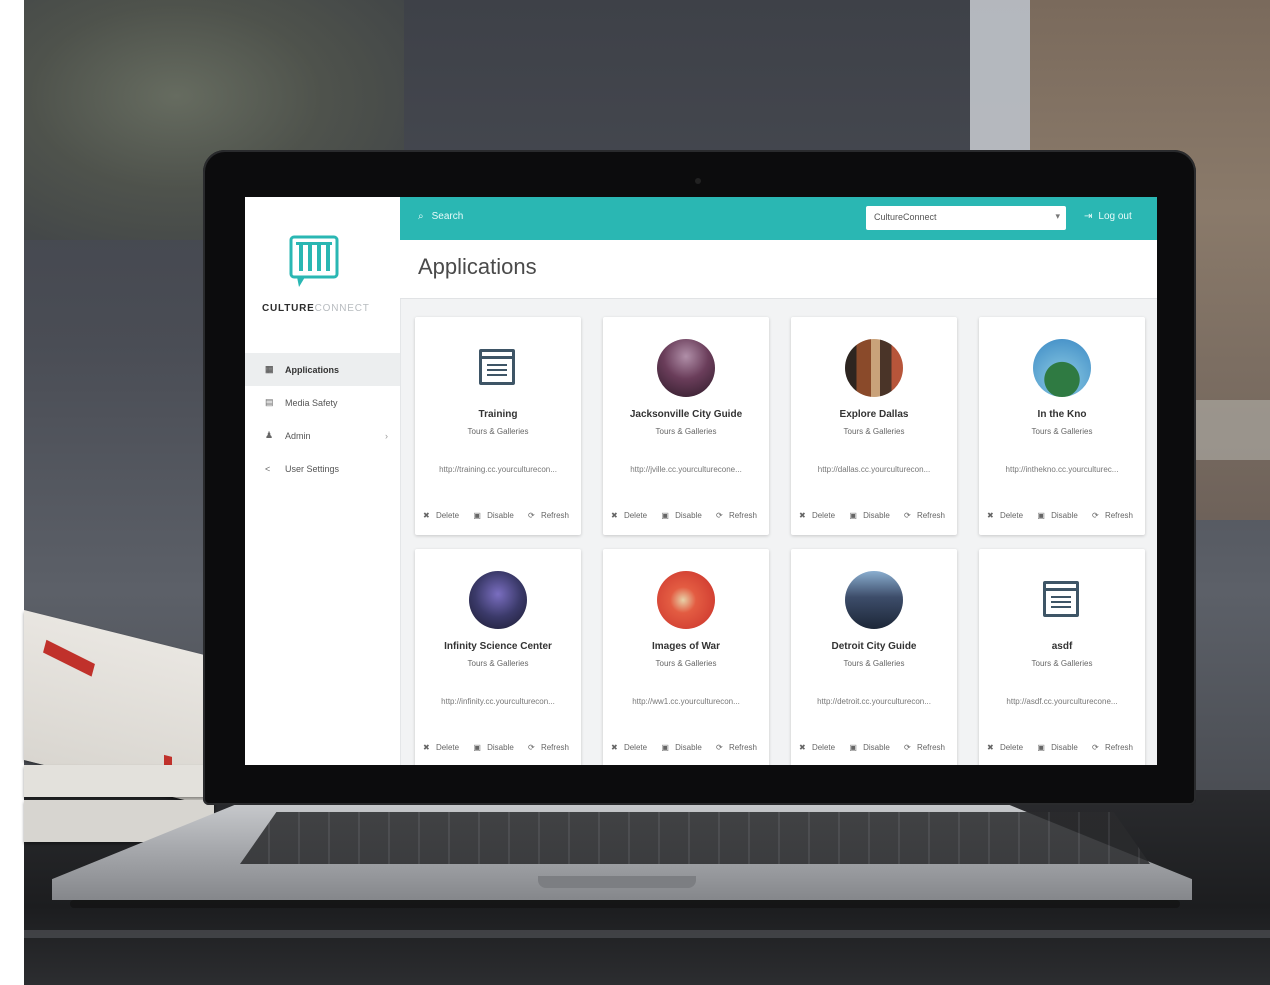 The image size is (1270, 985). Describe the element at coordinates (269, 402) in the screenshot. I see `image-icon: ▤` at that location.